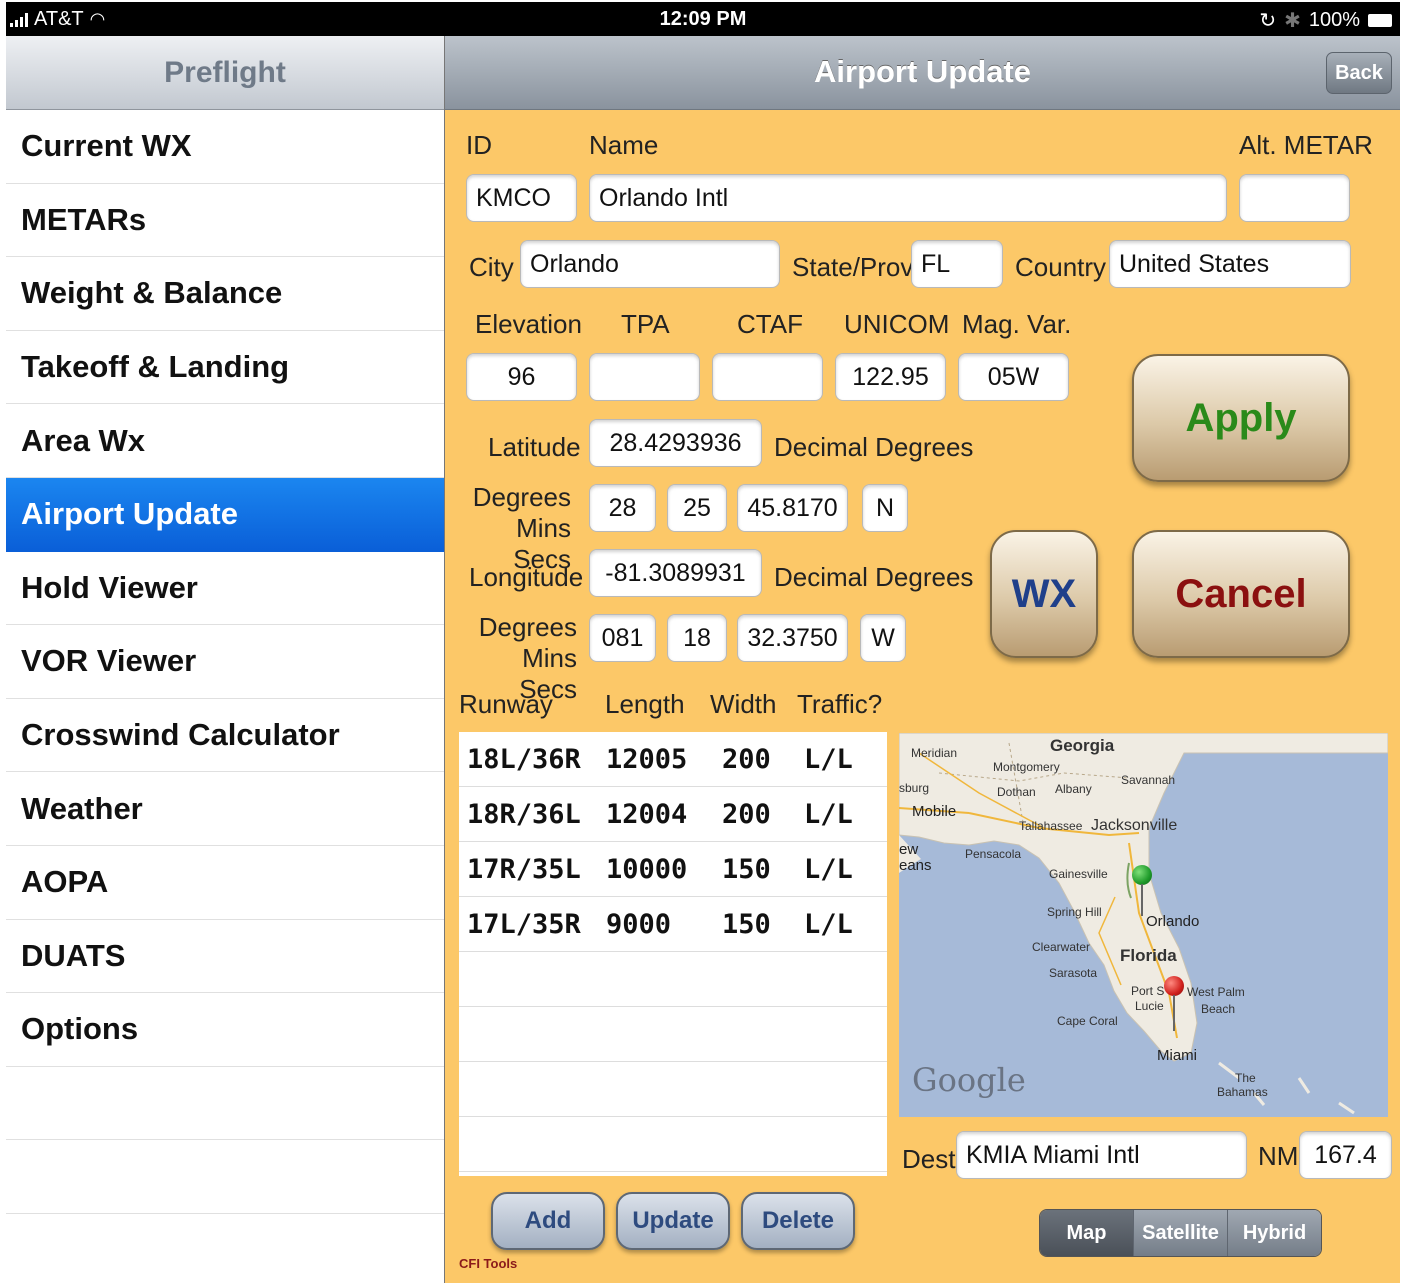  What do you see at coordinates (1013, 377) in the screenshot?
I see `magvar-field: 05W` at bounding box center [1013, 377].